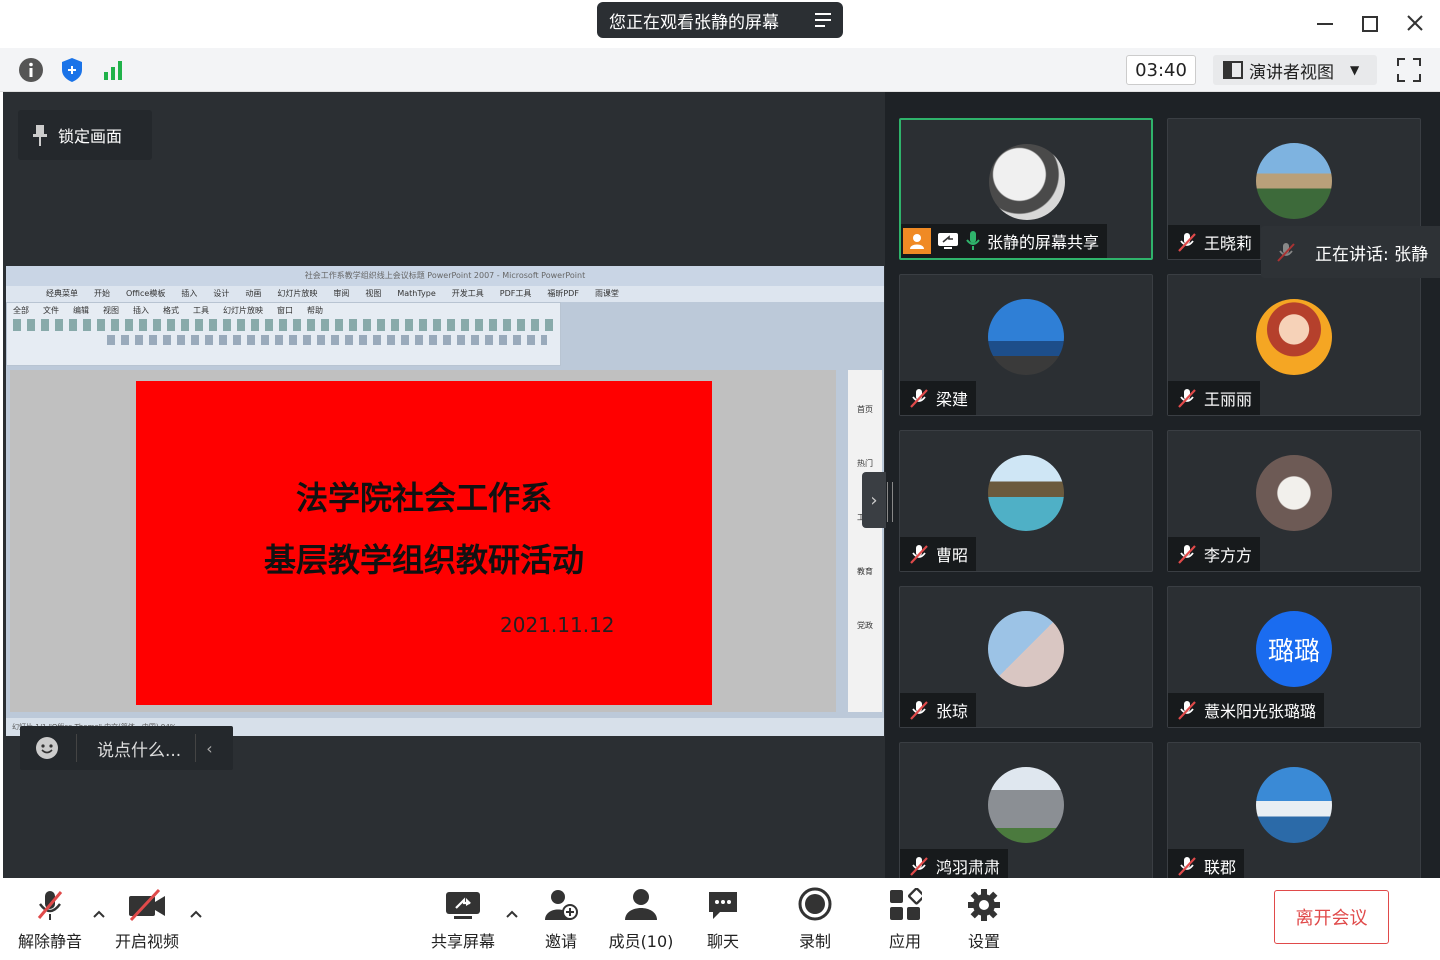 The width and height of the screenshot is (1440, 960). I want to click on ppt-tab: PDF工具, so click(516, 294).